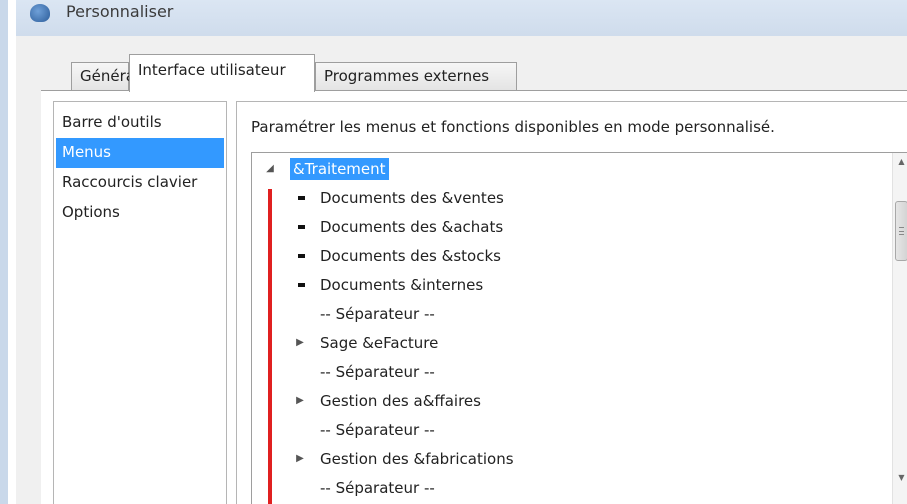 The width and height of the screenshot is (907, 504). I want to click on sidebar-item-barre-outils: Barre d'outils, so click(140, 123).